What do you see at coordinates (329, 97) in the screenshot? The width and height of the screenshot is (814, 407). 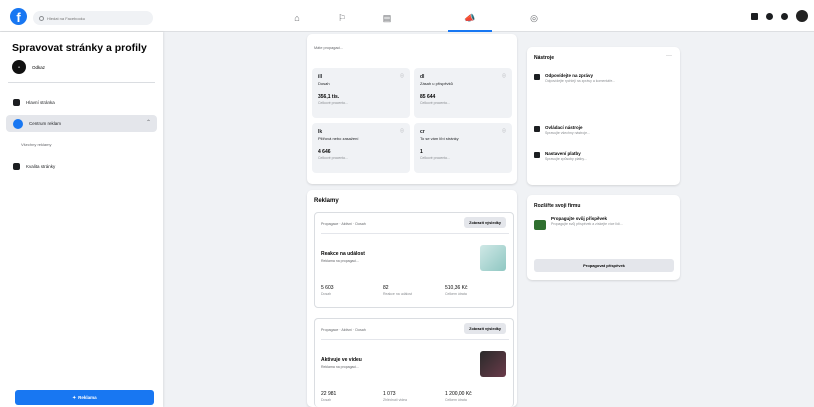 I see `stat-value: 356,1 tis.` at bounding box center [329, 97].